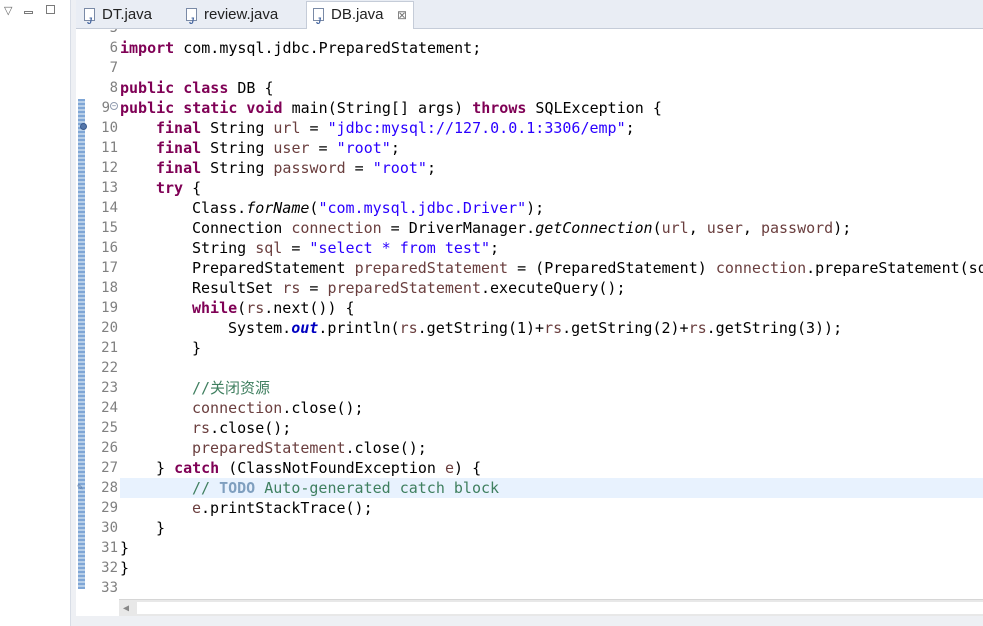 The height and width of the screenshot is (626, 983). Describe the element at coordinates (113, 88) in the screenshot. I see `line-number: 8` at that location.